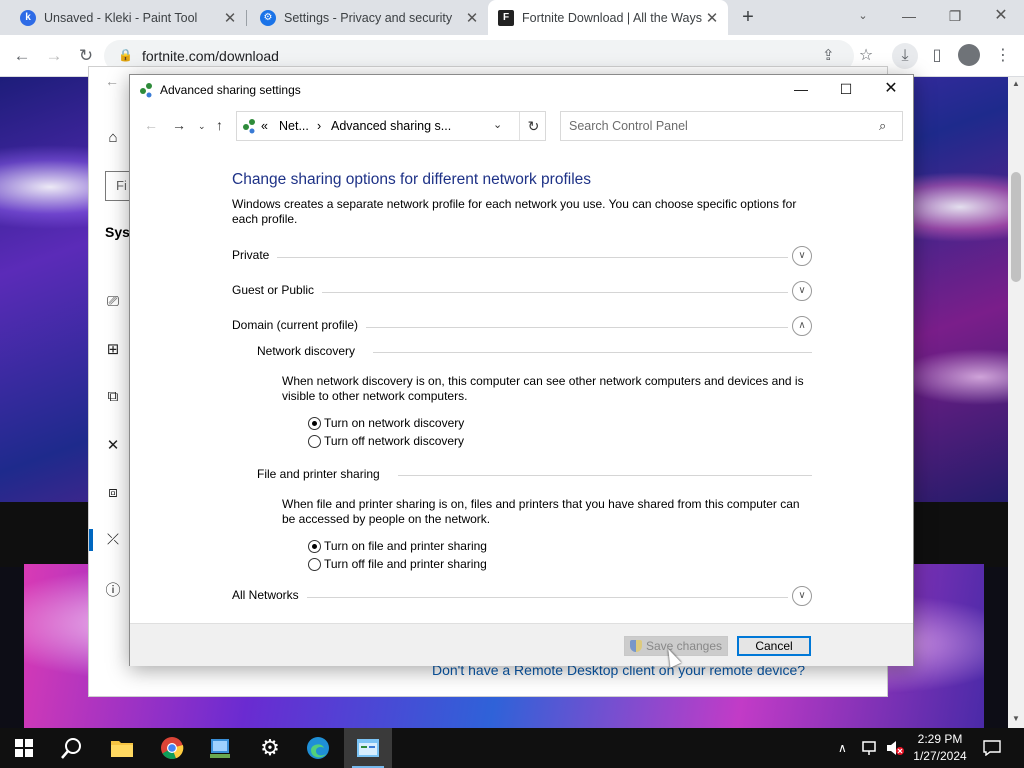  Describe the element at coordinates (394, 423) in the screenshot. I see `radio-label: Turn on network discovery` at that location.